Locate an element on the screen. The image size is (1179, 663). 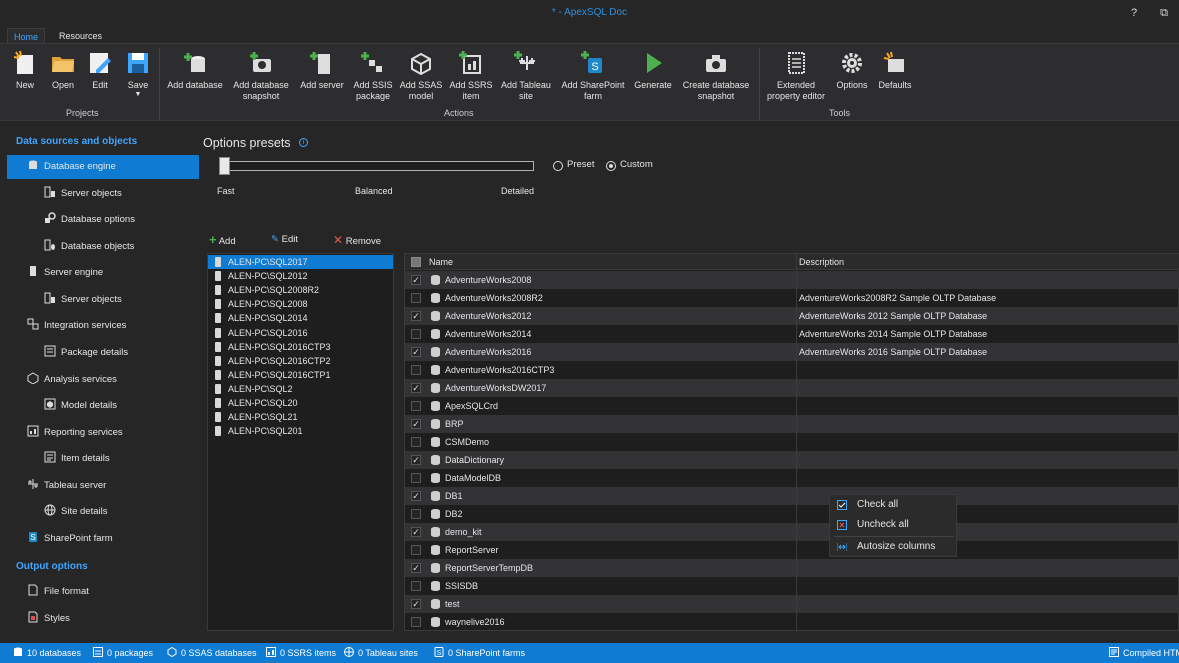
save-button: Save ▼ is located at coordinates (138, 74).